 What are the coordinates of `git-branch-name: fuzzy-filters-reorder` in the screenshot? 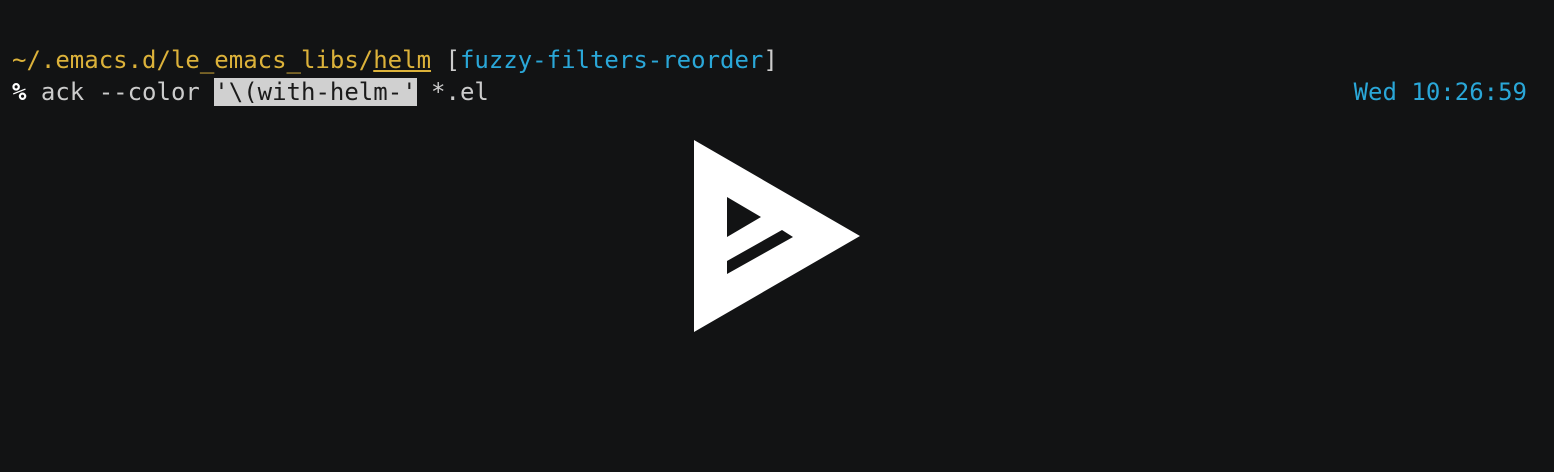 It's located at (611, 60).